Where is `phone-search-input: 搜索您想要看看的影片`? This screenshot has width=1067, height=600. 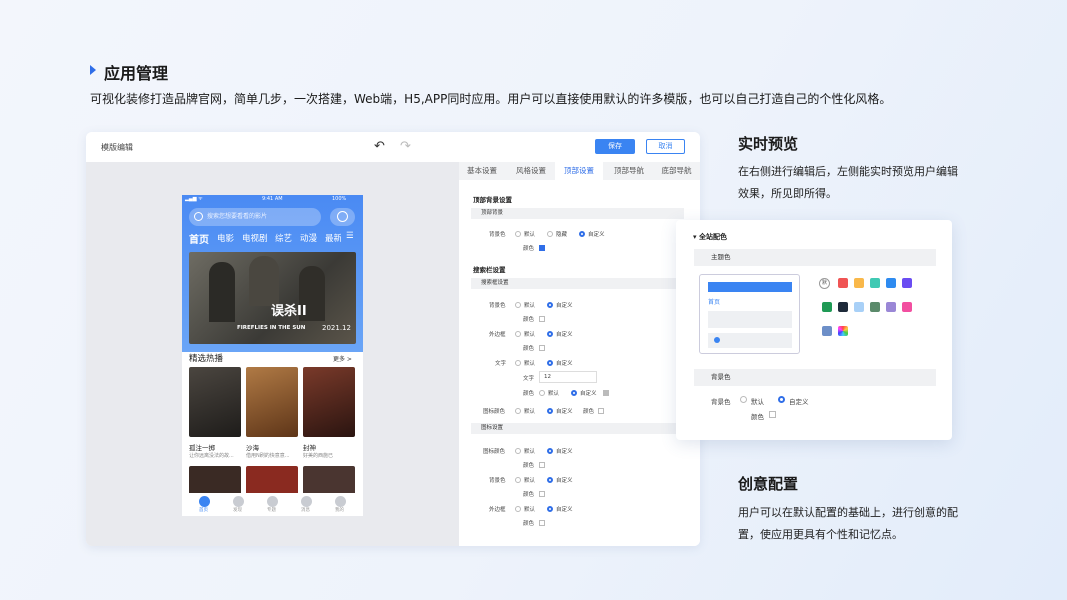 phone-search-input: 搜索您想要看看的影片 is located at coordinates (255, 217).